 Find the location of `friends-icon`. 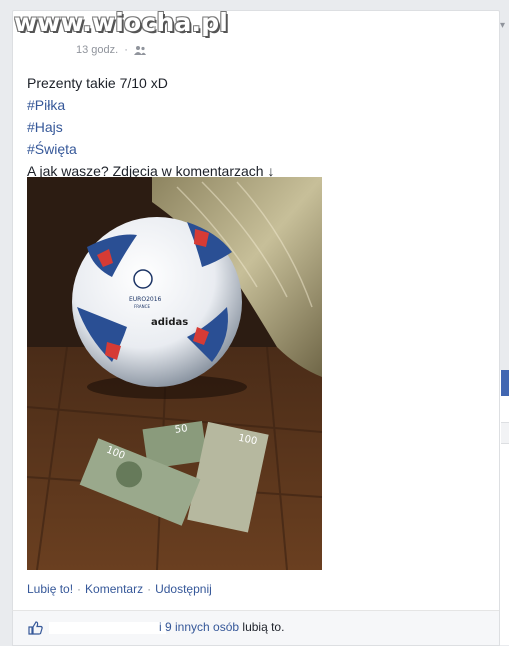

friends-icon is located at coordinates (139, 50).